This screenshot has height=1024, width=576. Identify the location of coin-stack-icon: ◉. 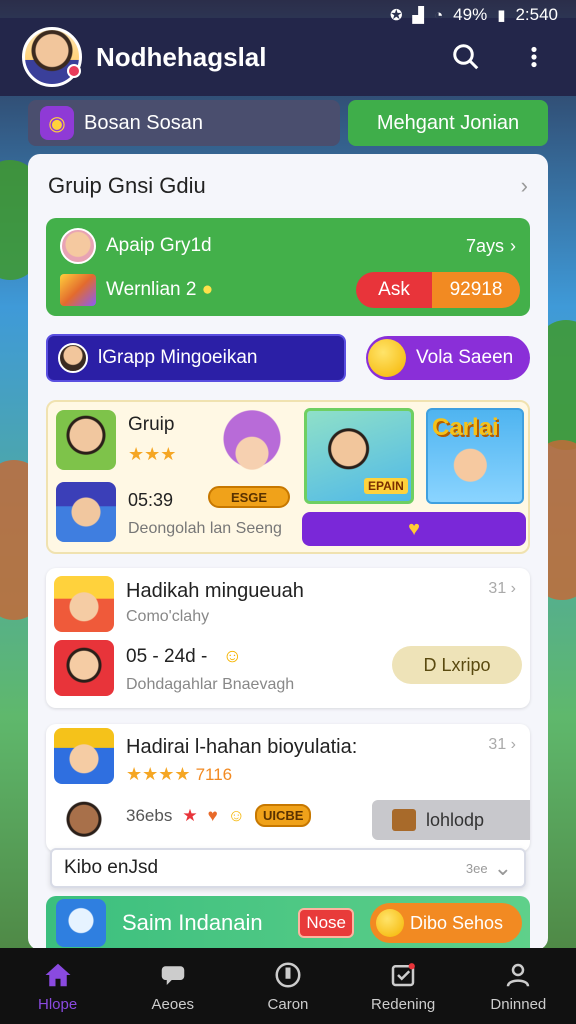
(57, 123).